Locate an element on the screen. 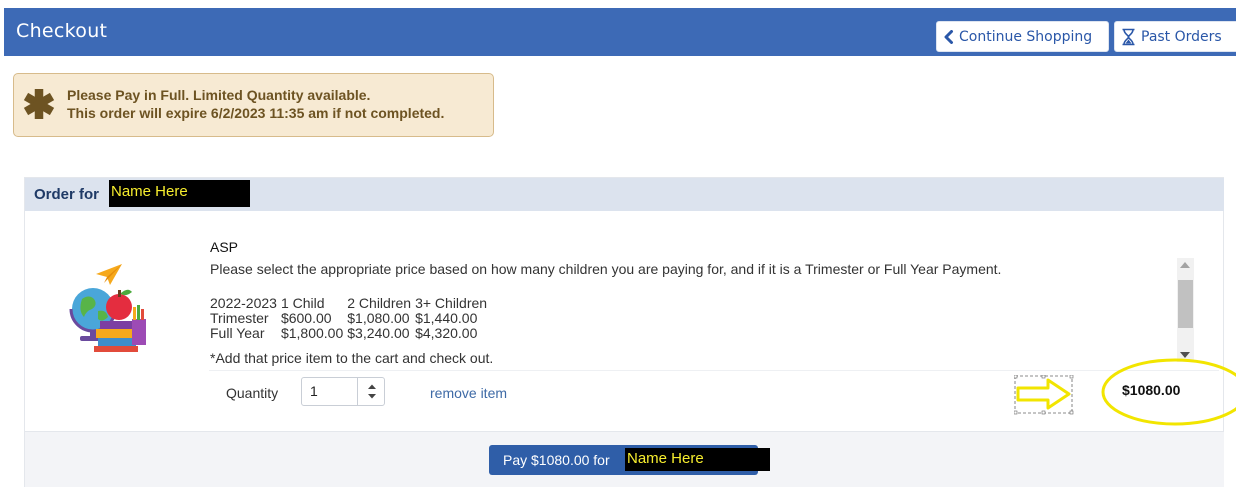 The image size is (1236, 498). school-supplies-icon is located at coordinates (107, 308).